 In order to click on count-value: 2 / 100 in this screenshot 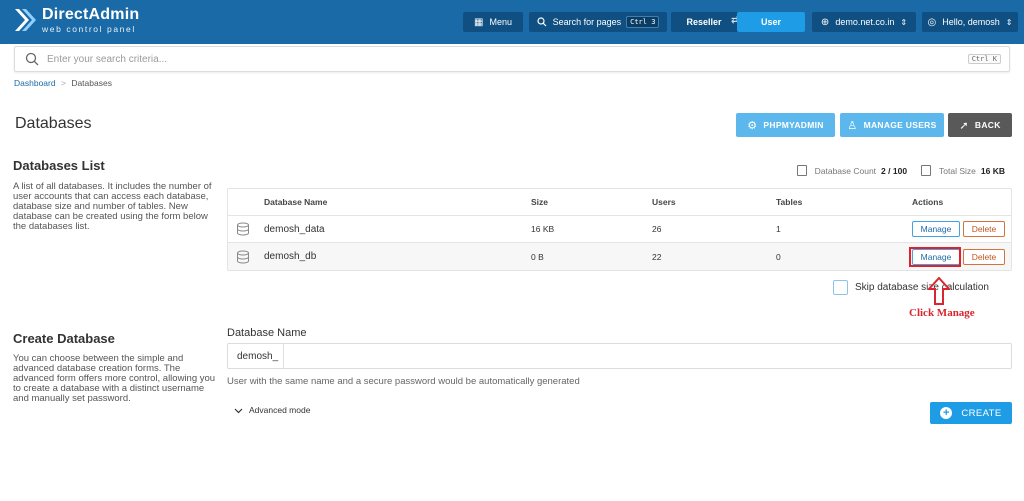, I will do `click(894, 170)`.